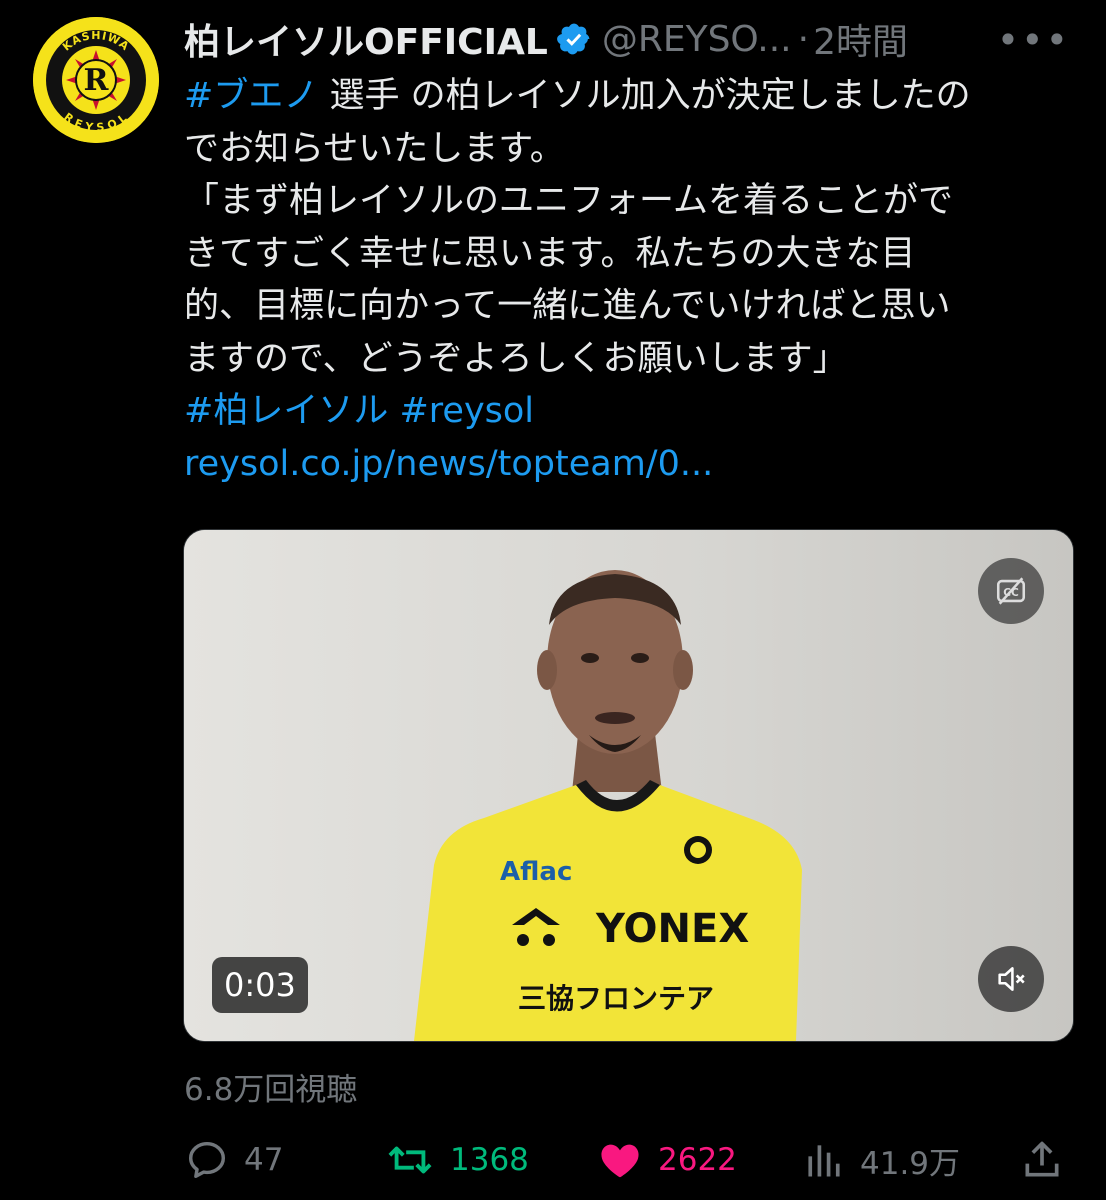 This screenshot has width=1106, height=1200. What do you see at coordinates (233, 1160) in the screenshot?
I see `reply-button: 47` at bounding box center [233, 1160].